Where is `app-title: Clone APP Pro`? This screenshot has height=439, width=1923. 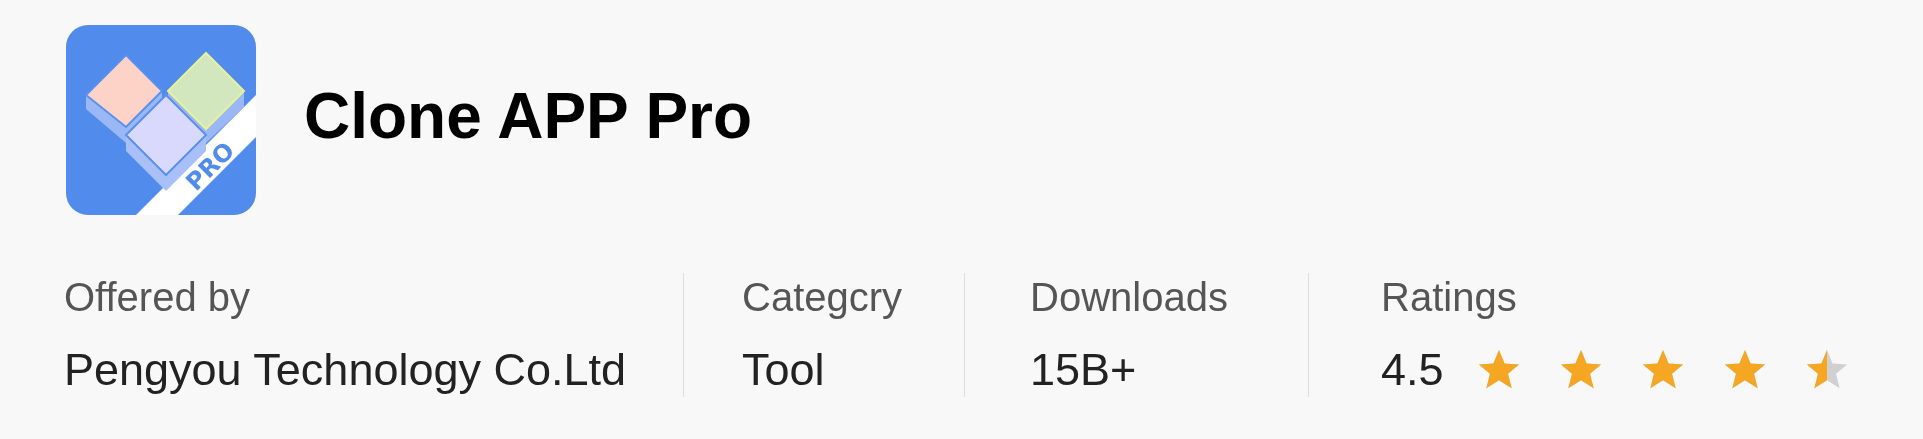 app-title: Clone APP Pro is located at coordinates (528, 116).